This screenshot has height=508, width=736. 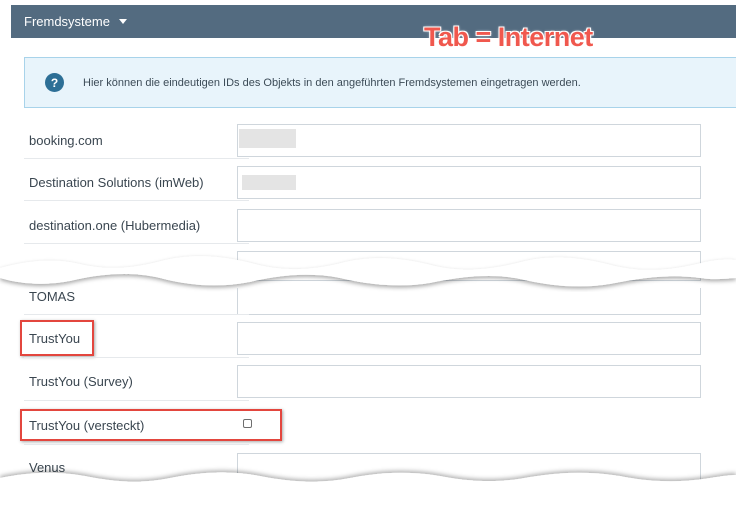 I want to click on trustyou-input, so click(x=469, y=338).